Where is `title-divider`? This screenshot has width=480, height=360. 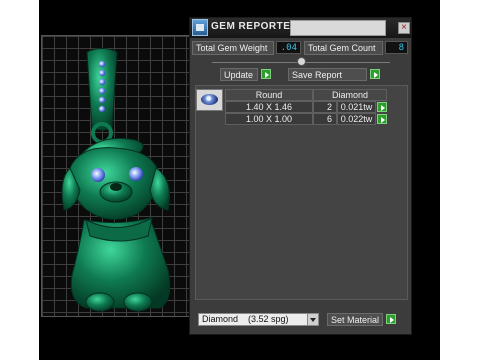 title-divider is located at coordinates (338, 28).